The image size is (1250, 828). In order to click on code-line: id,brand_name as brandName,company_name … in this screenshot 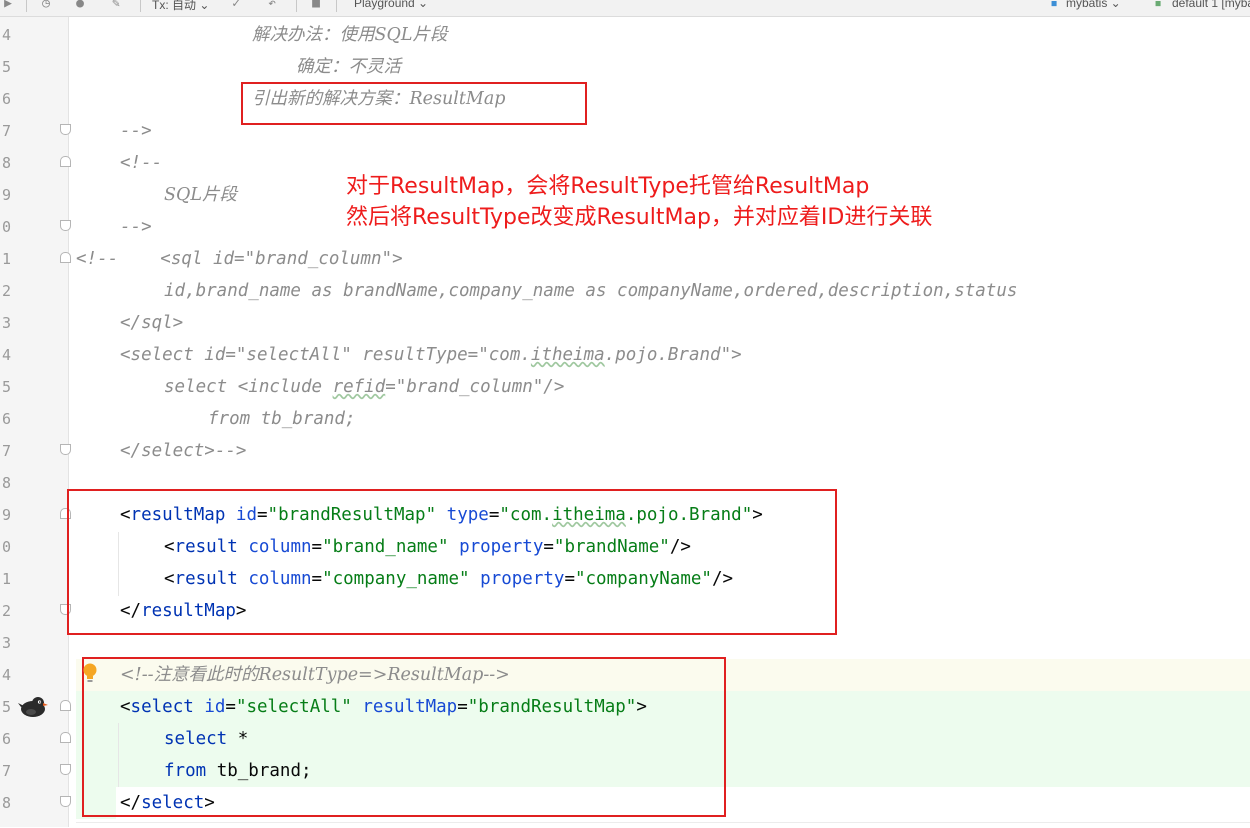, I will do `click(590, 291)`.